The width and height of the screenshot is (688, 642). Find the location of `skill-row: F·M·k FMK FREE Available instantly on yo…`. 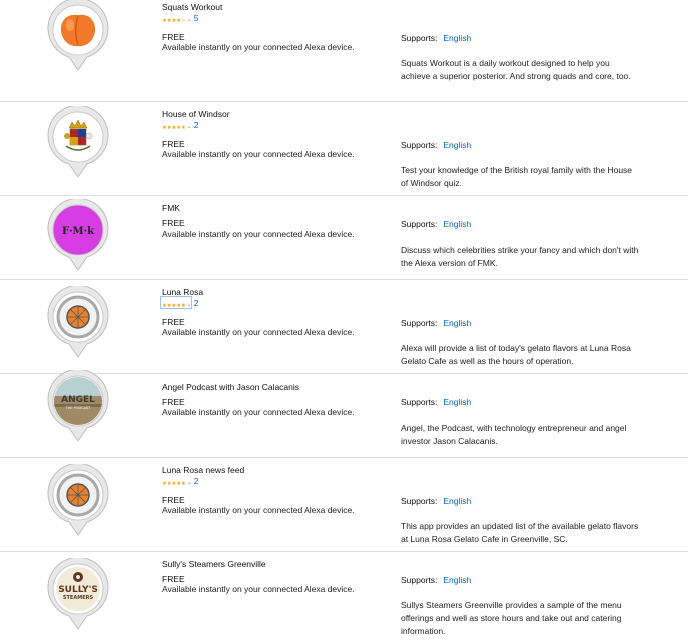

skill-row: F·M·k FMK FREE Available instantly on yo… is located at coordinates (344, 238).